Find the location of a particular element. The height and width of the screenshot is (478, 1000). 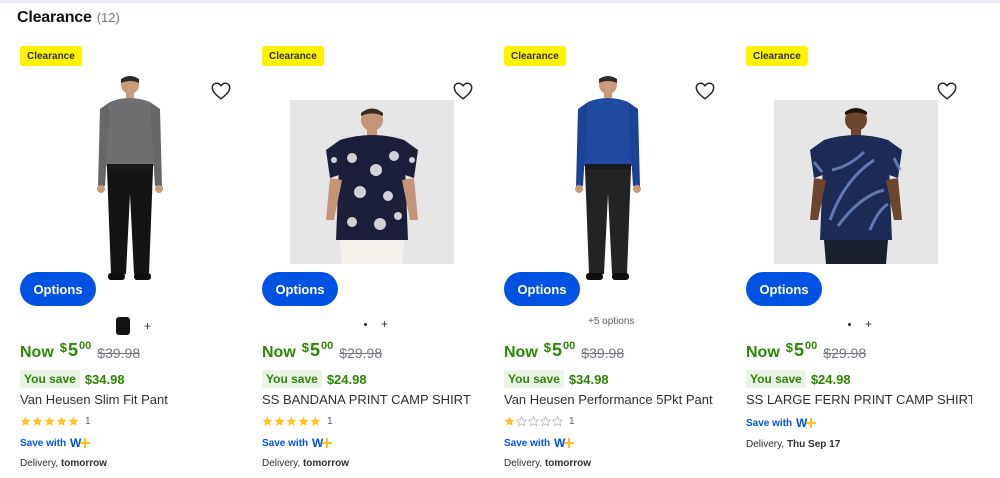

section-count: (12) is located at coordinates (108, 17).